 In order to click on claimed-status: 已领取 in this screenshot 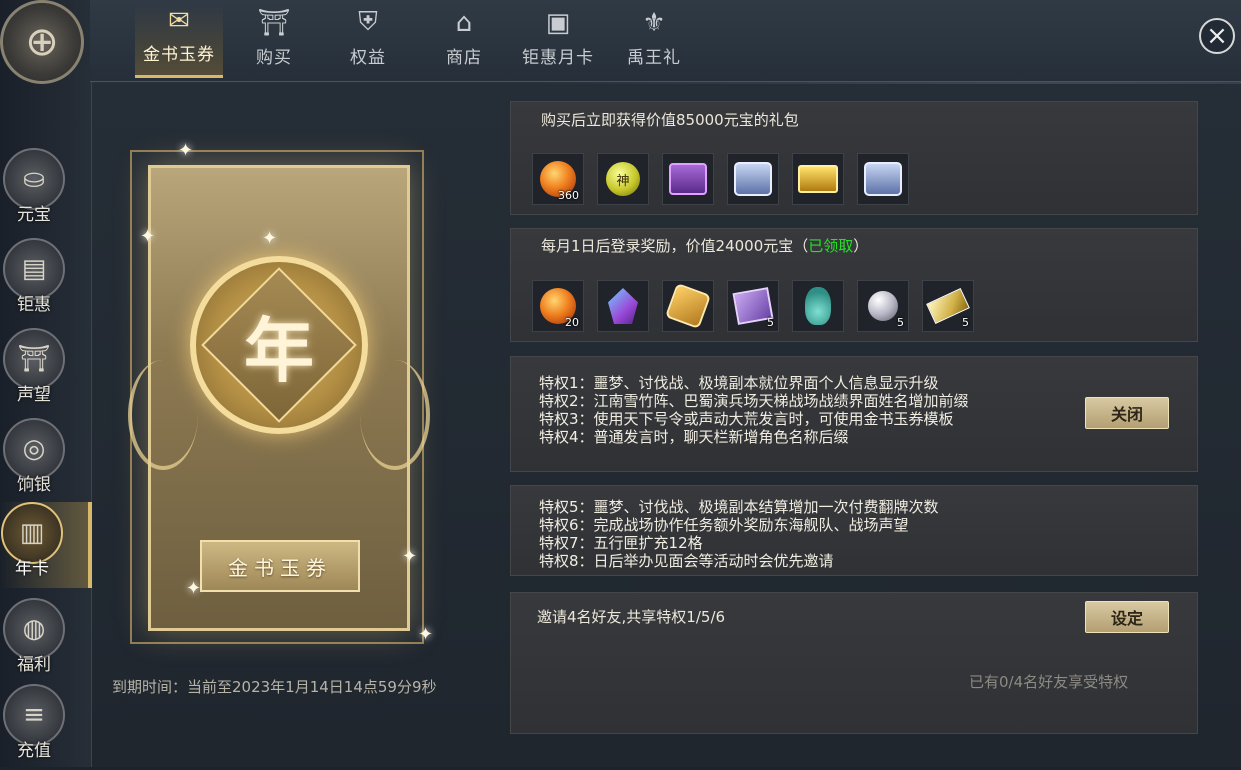, I will do `click(831, 246)`.